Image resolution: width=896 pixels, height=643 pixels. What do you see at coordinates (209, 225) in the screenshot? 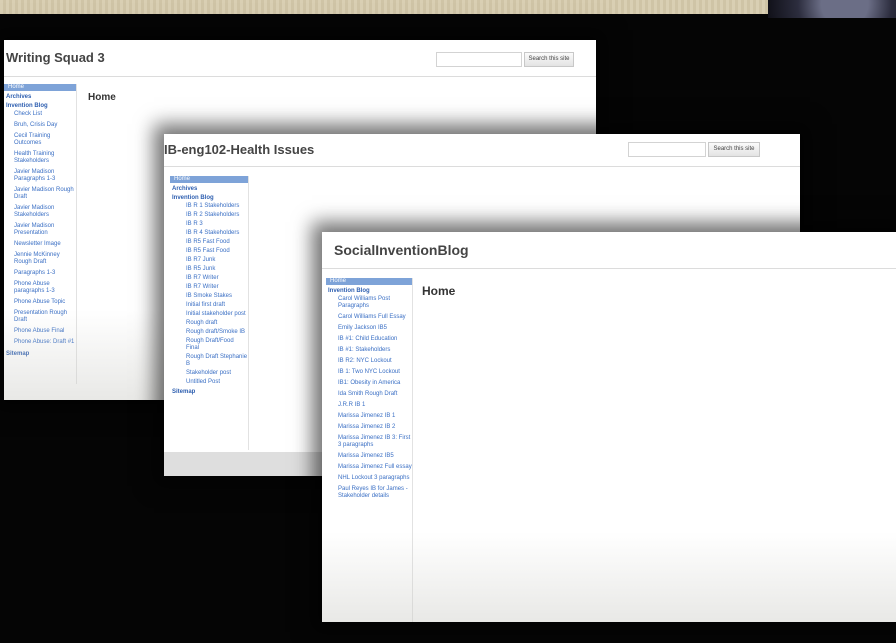
I see `nav-item: IB R 3` at bounding box center [209, 225].